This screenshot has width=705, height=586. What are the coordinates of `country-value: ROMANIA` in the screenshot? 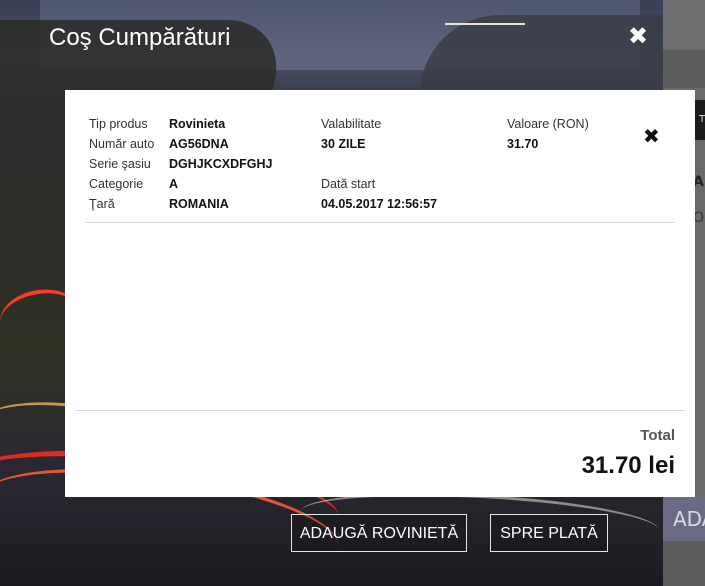 It's located at (199, 204).